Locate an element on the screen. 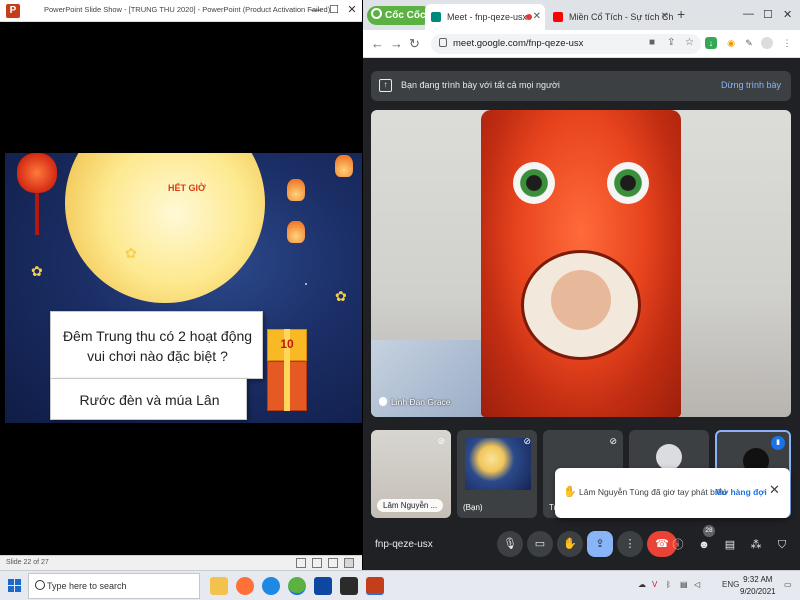  firefox-icon is located at coordinates (245, 586).